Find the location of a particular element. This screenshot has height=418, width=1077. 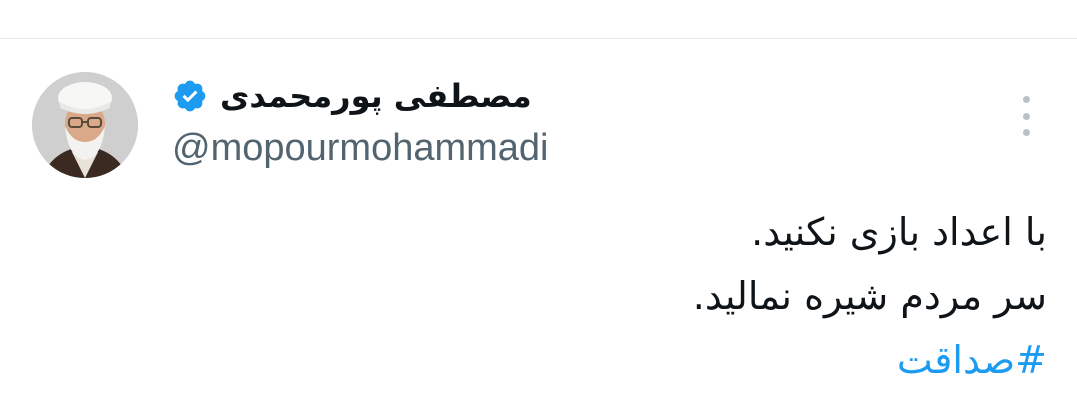

avatar-image is located at coordinates (85, 125).